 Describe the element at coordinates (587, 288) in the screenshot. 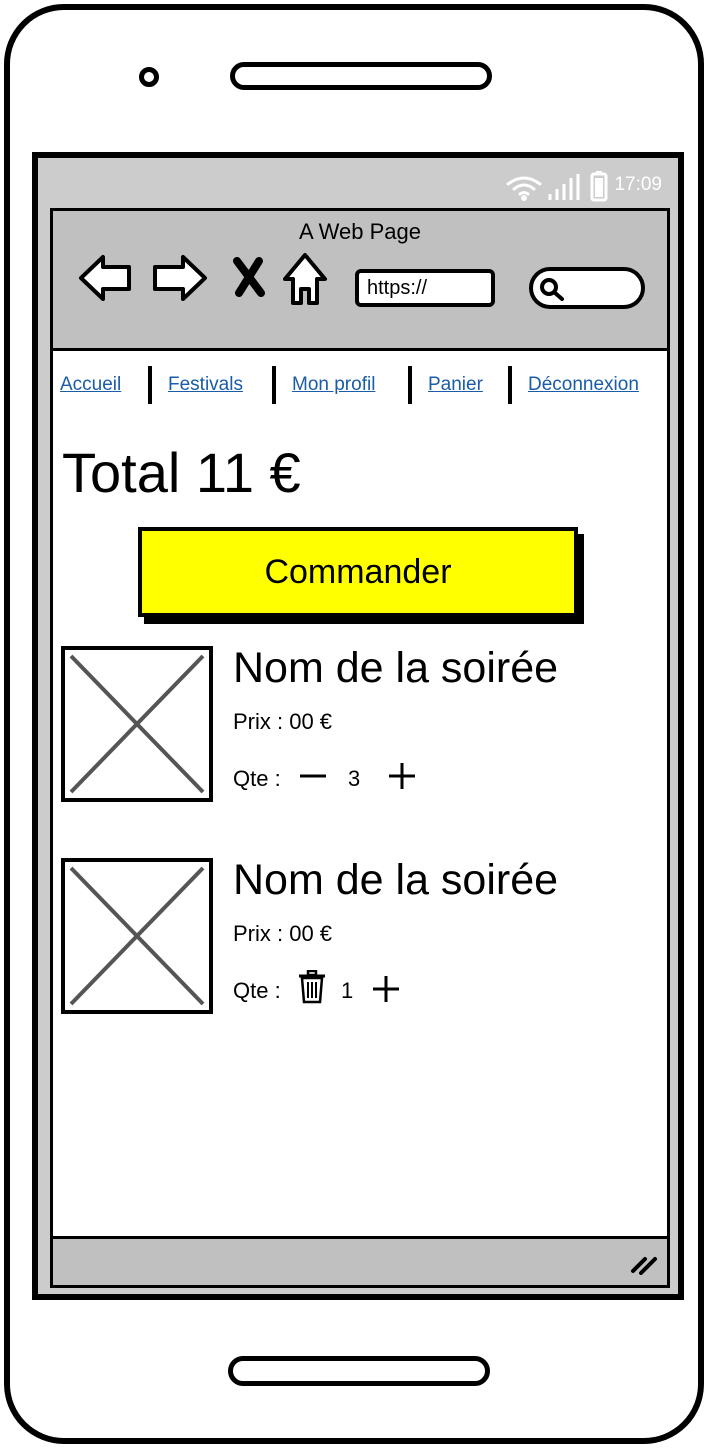

I see `search-field` at that location.